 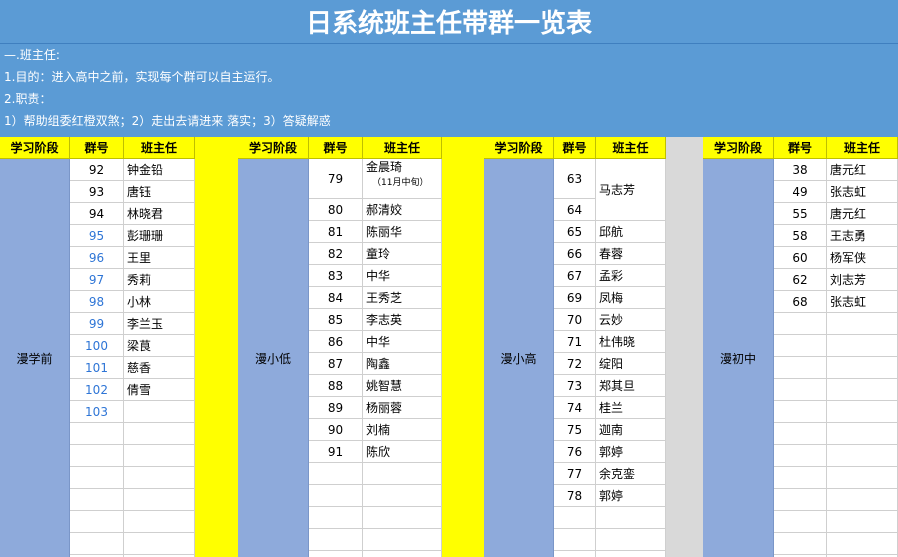 I want to click on teacher-name: 郝清姣, so click(x=402, y=210).